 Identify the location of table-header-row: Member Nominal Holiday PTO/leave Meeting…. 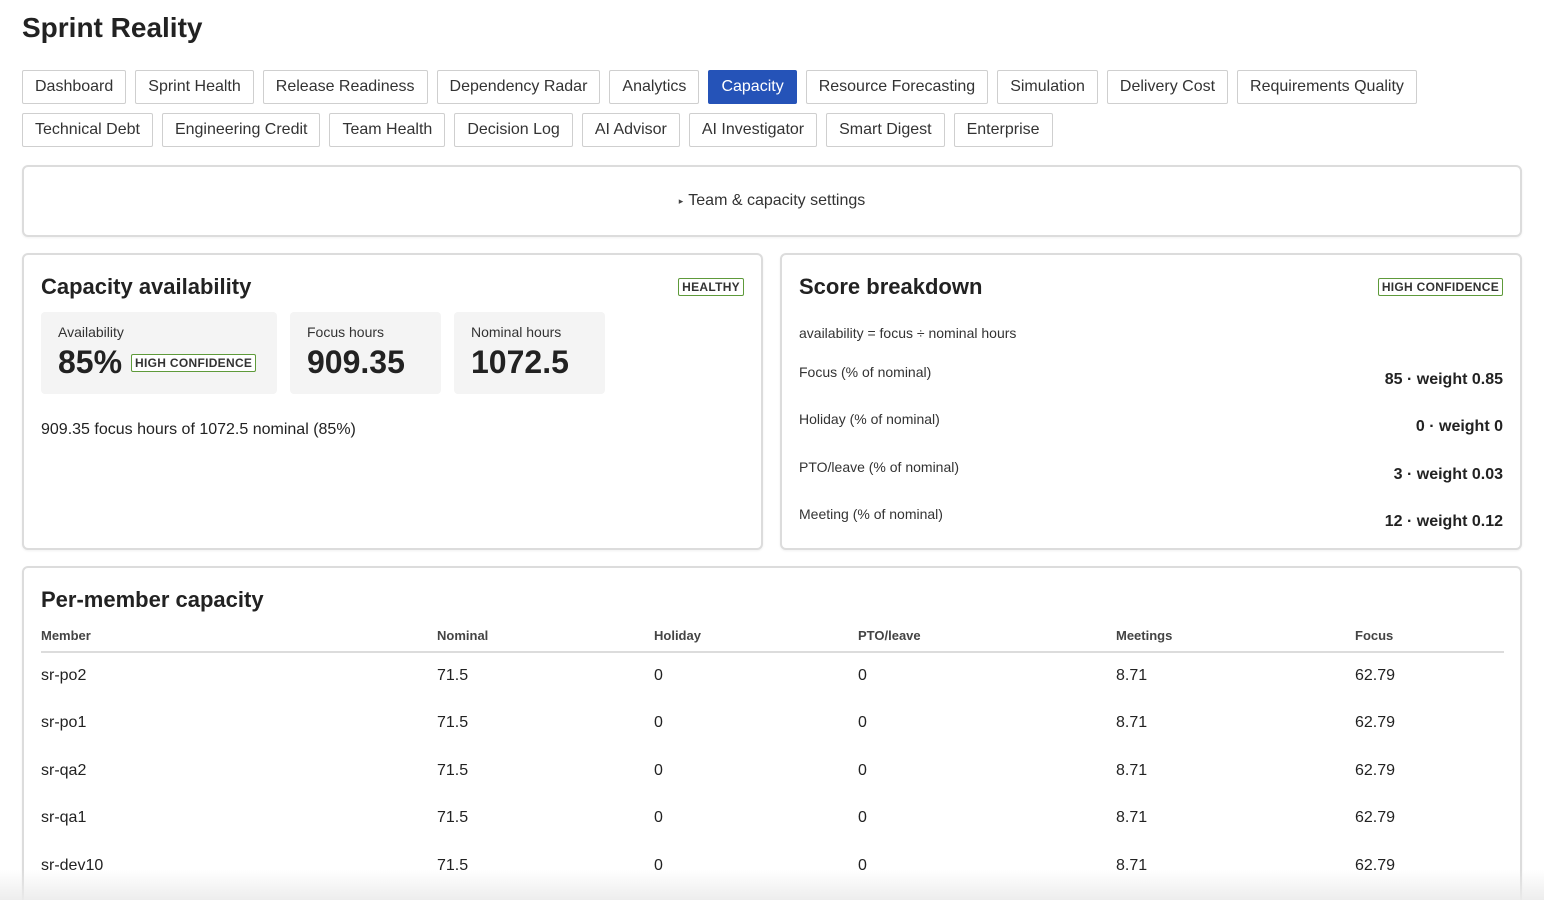
(772, 640).